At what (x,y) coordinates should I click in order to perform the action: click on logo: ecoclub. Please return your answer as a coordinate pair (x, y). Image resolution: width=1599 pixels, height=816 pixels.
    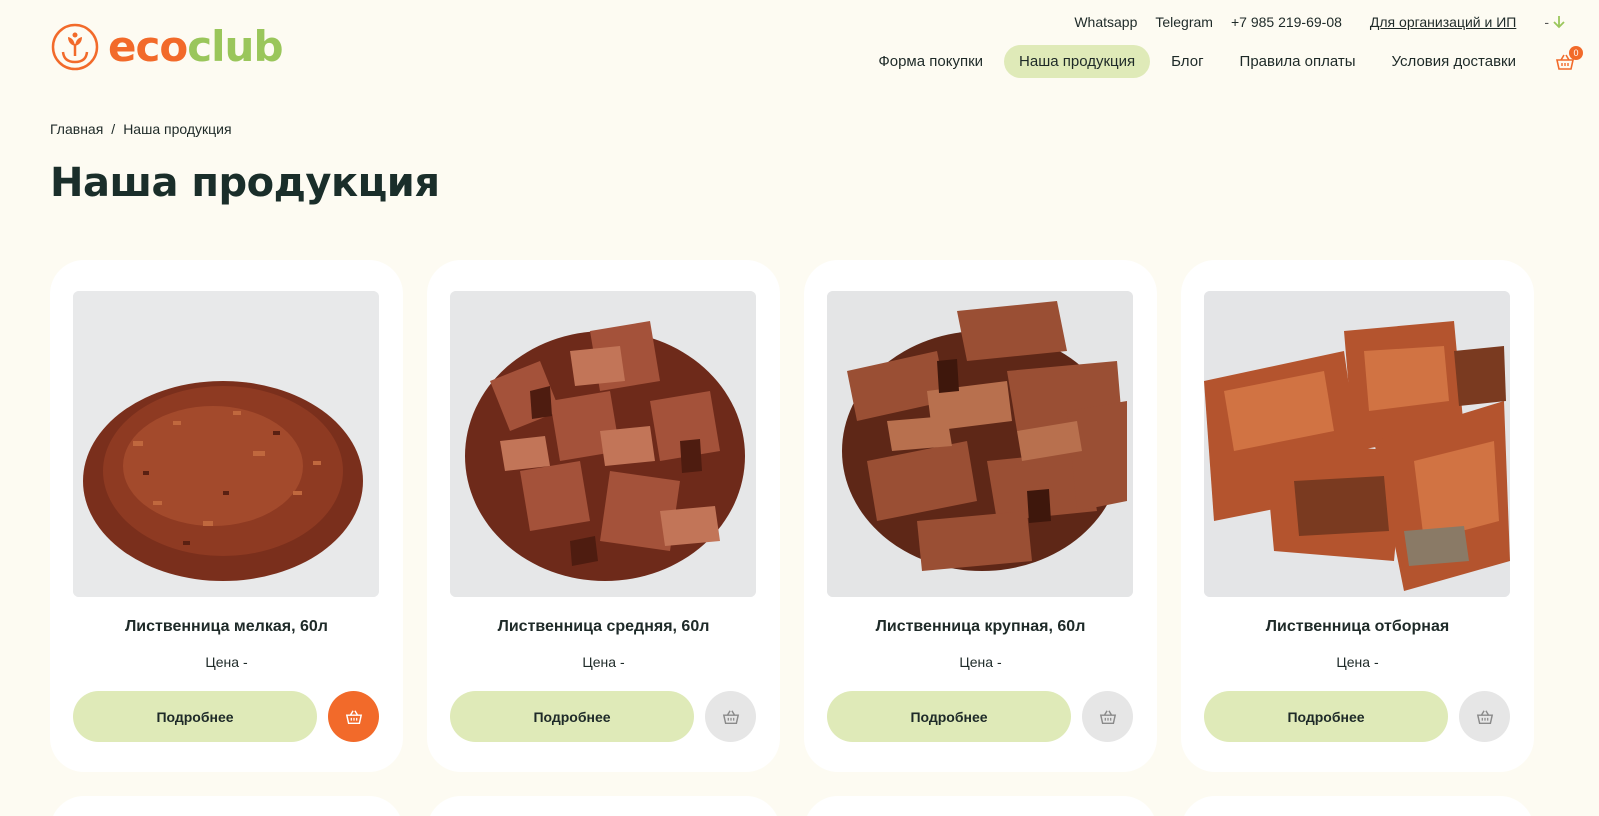
    Looking at the image, I should click on (167, 47).